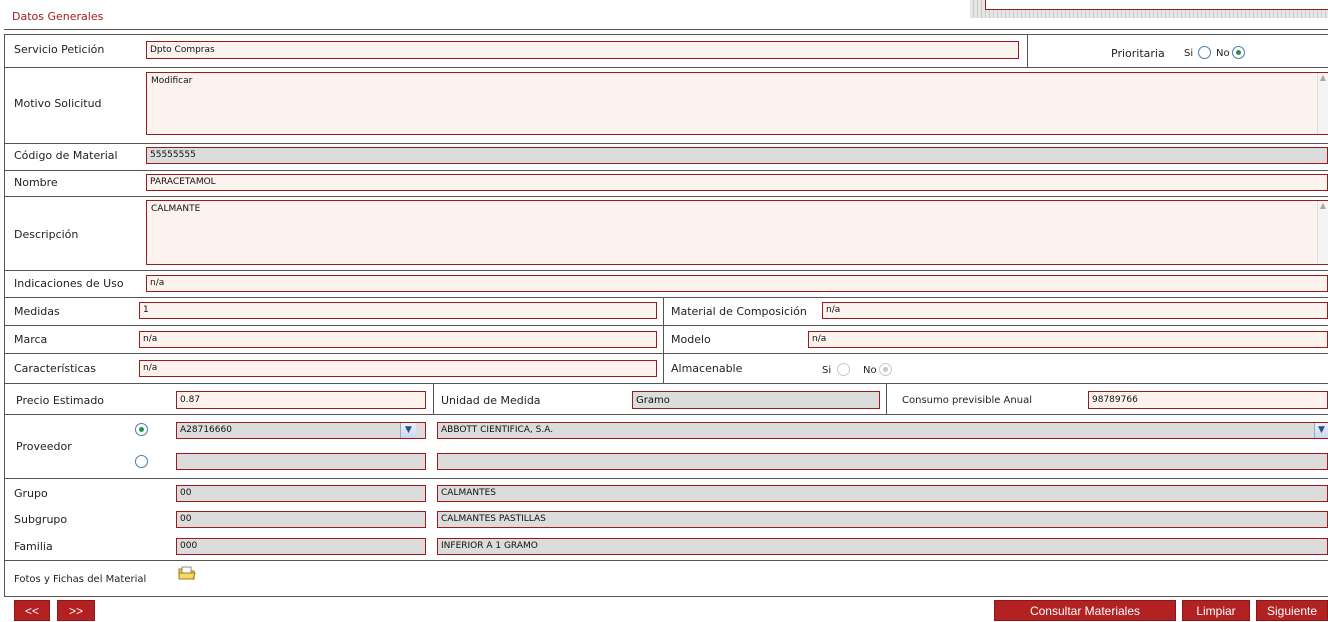  I want to click on descripcion-value: CALMANTE, so click(176, 209).